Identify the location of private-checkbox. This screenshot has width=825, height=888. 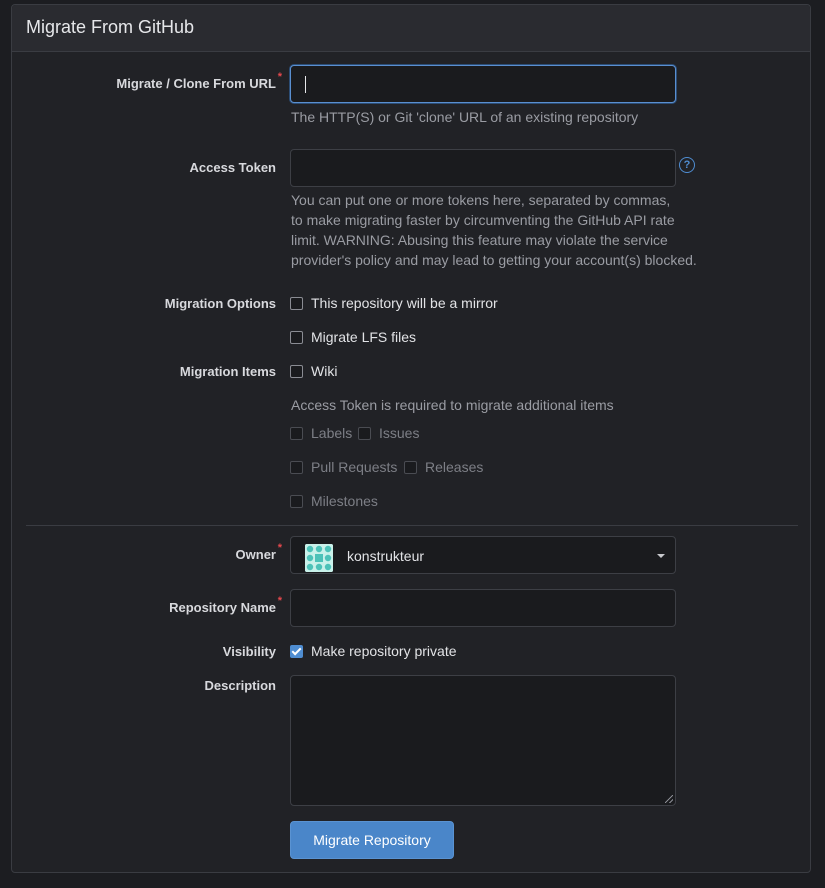
(296, 651).